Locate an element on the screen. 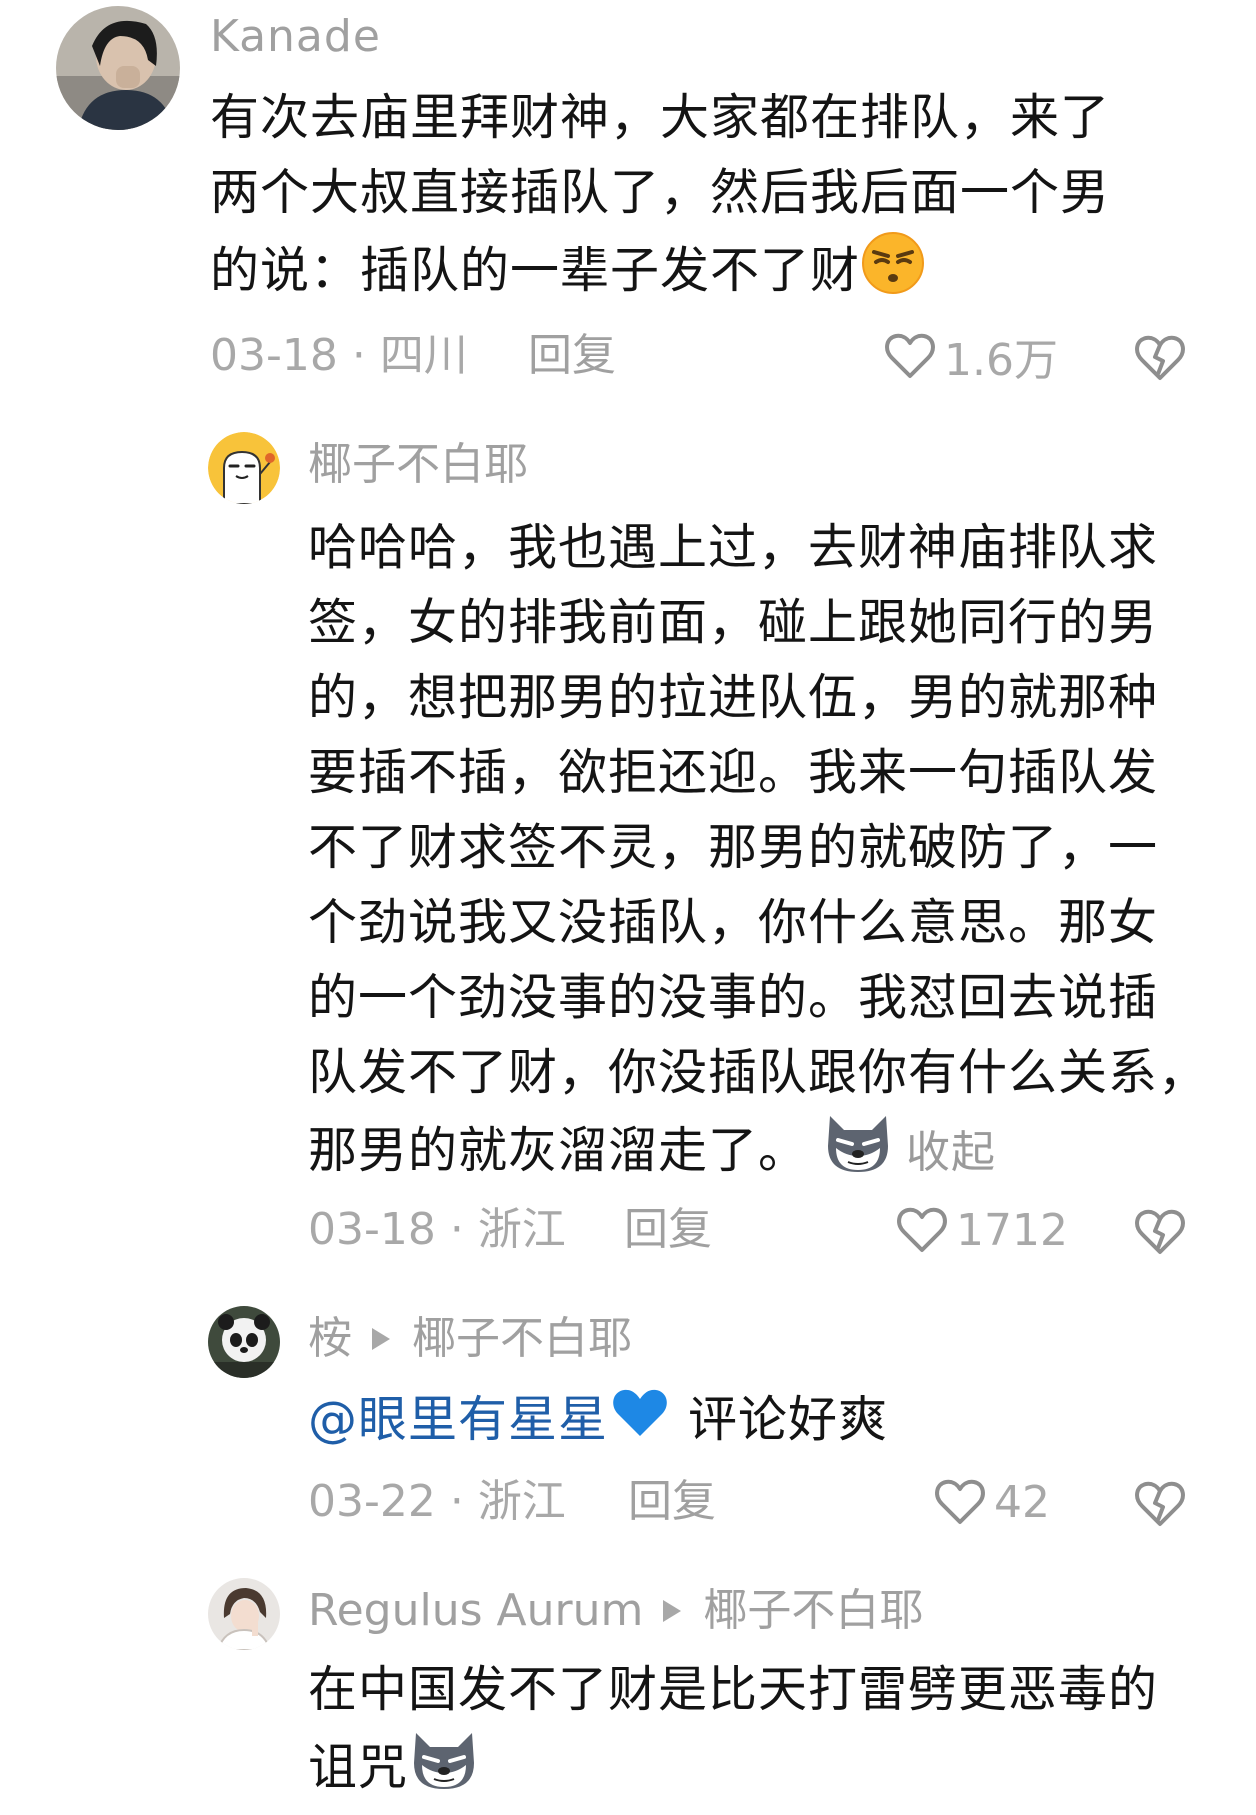 This screenshot has height=1815, width=1256. comment-text: 在中国发不了财是比天打雷劈更恶毒的 诅咒 is located at coordinates (733, 1733).